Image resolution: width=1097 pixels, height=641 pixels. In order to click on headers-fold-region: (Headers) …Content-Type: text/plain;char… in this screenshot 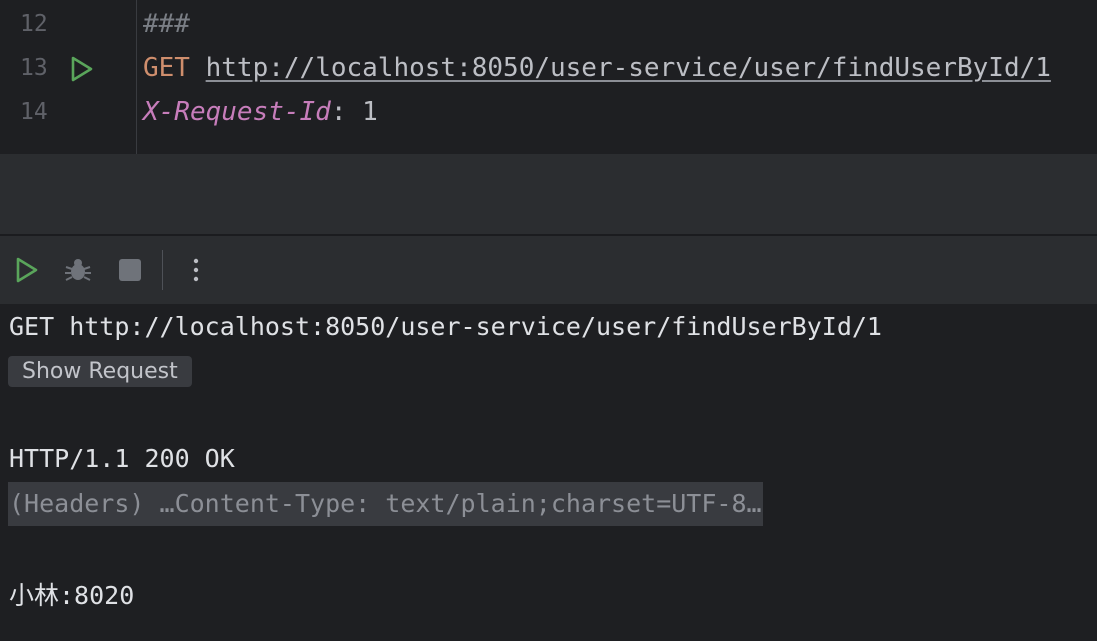, I will do `click(385, 504)`.